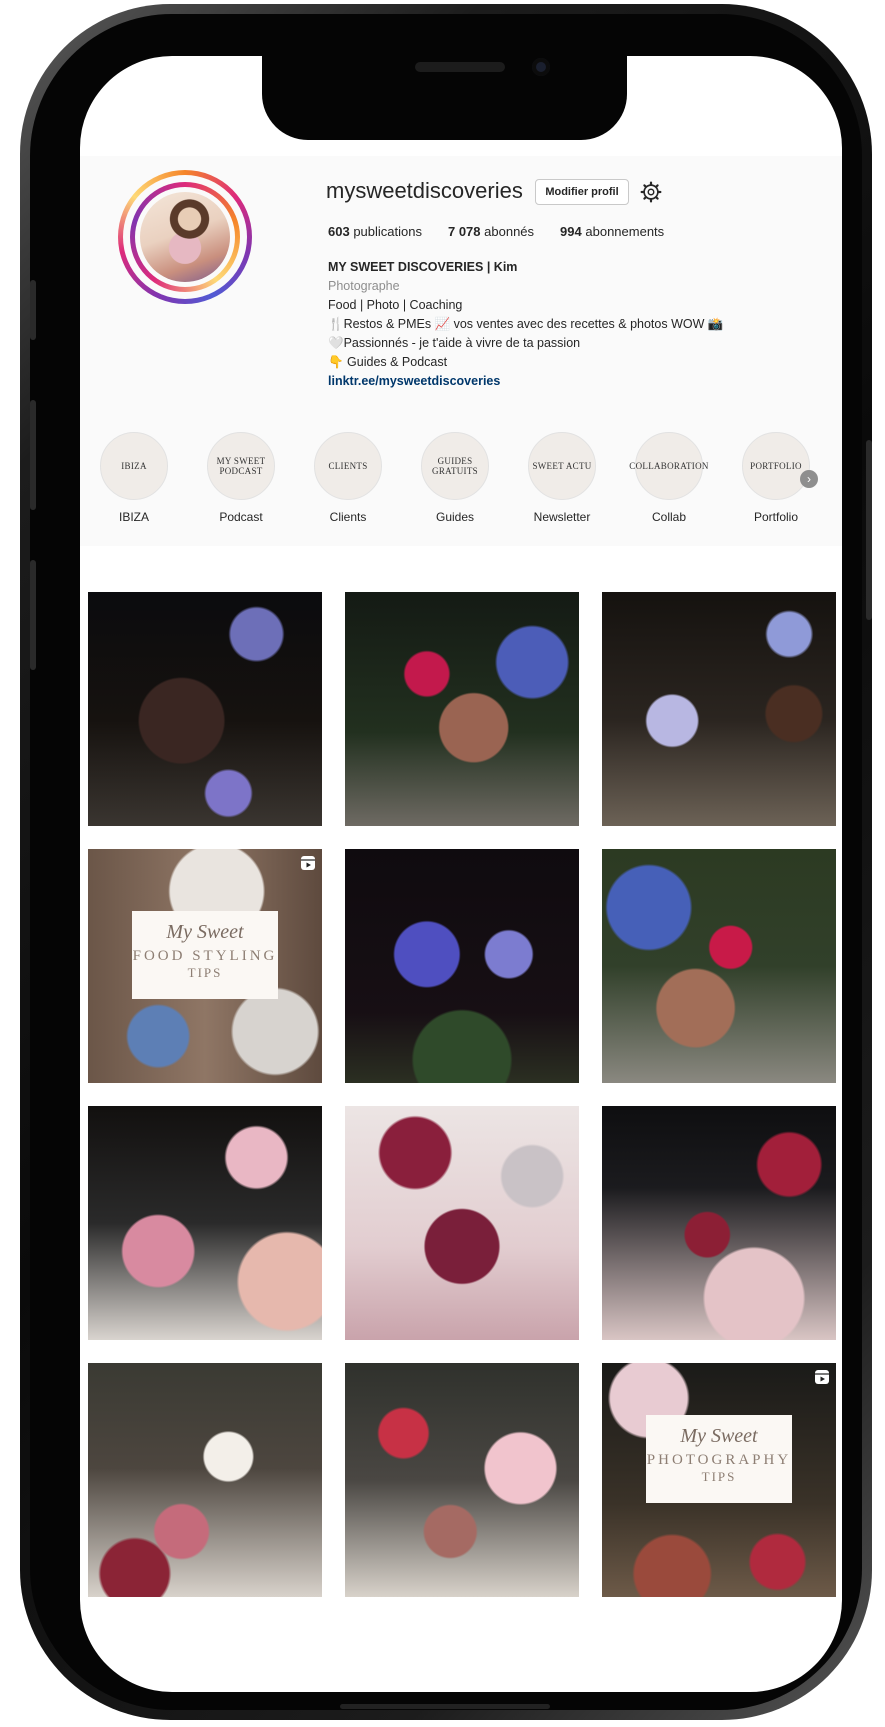  I want to click on highlight-label: Podcast, so click(241, 517).